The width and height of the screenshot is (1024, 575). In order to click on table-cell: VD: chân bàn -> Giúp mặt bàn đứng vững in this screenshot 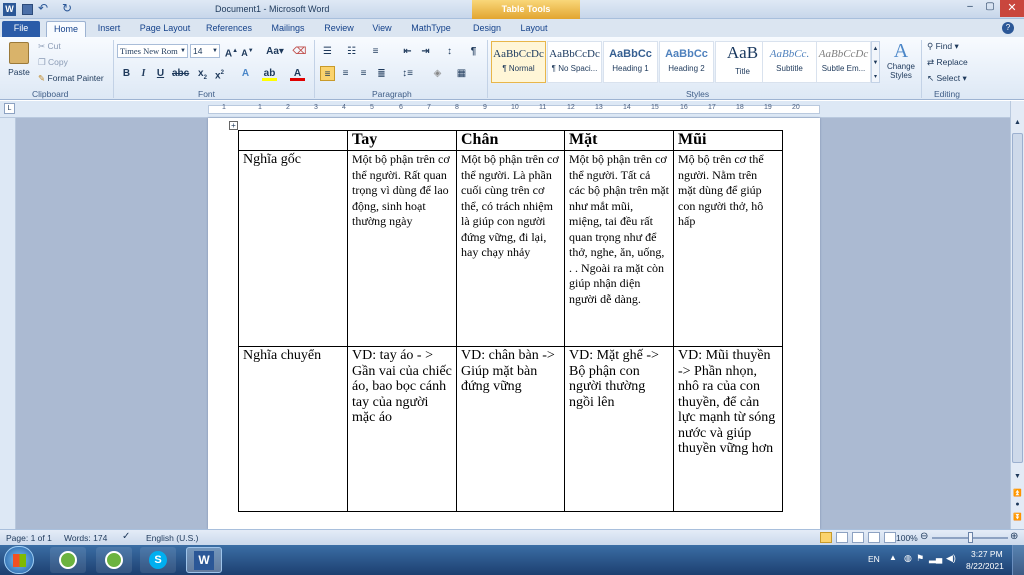, I will do `click(510, 429)`.